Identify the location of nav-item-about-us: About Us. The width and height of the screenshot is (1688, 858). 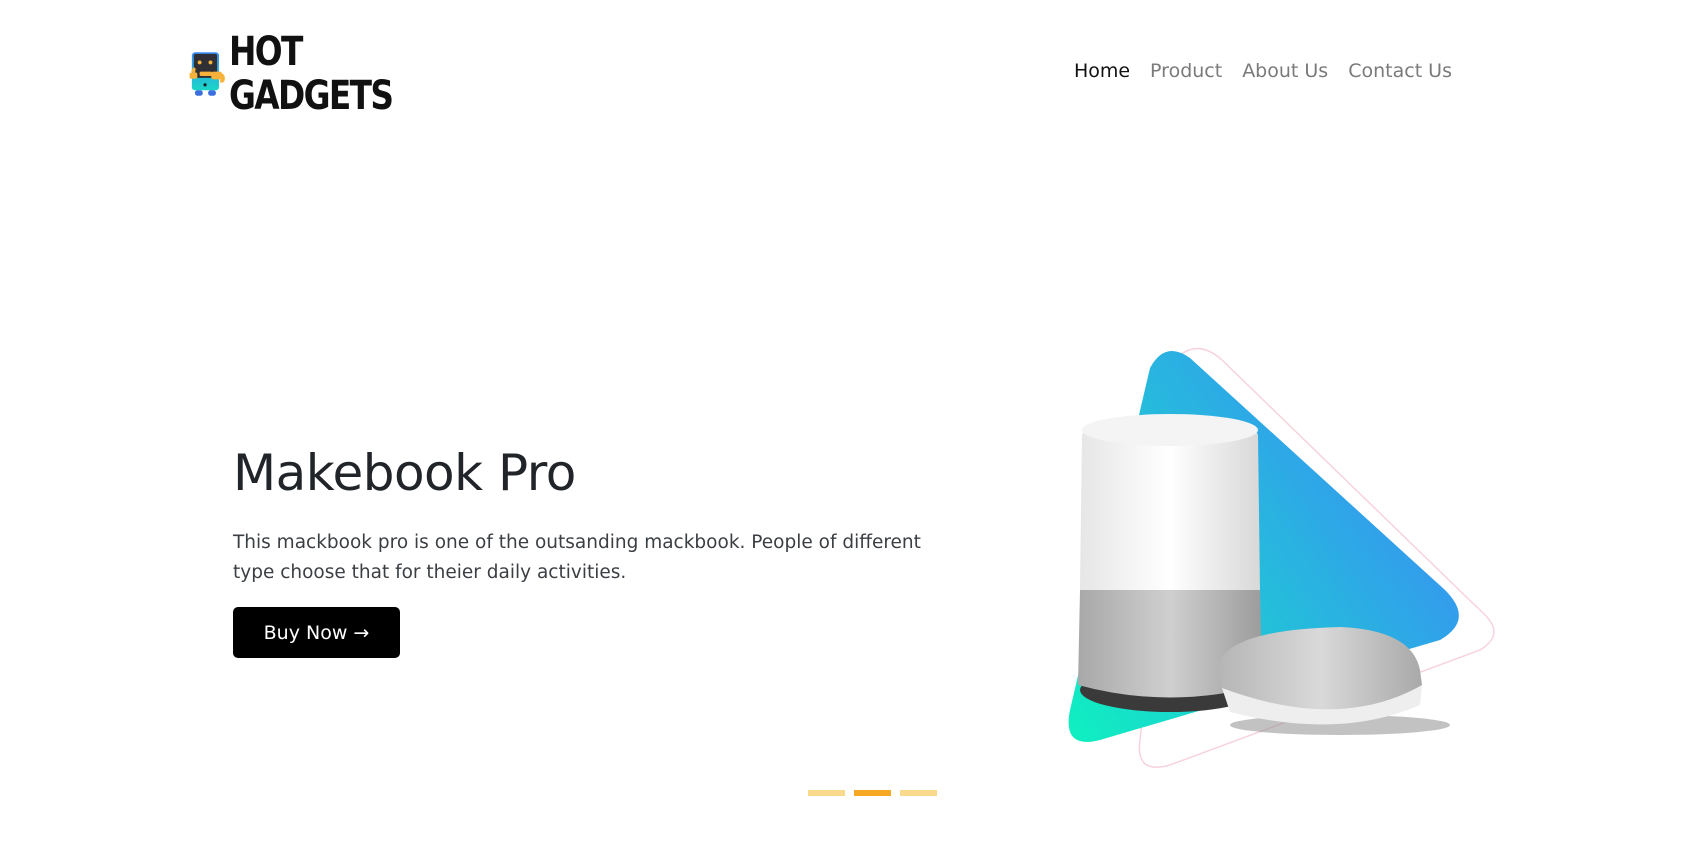
(1285, 71).